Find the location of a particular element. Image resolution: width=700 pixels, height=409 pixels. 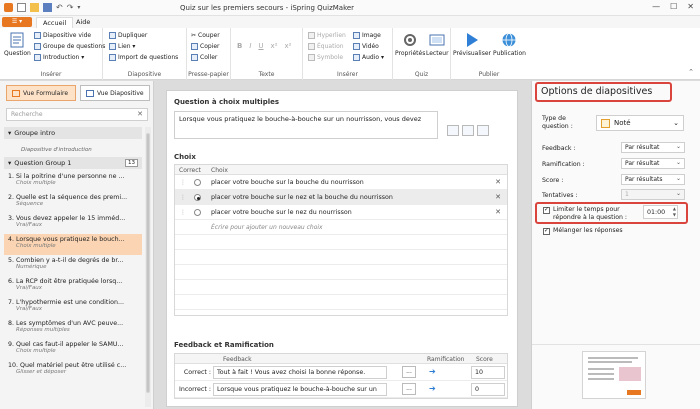

blank-slide-button: Diapositive vide is located at coordinates (62, 35).